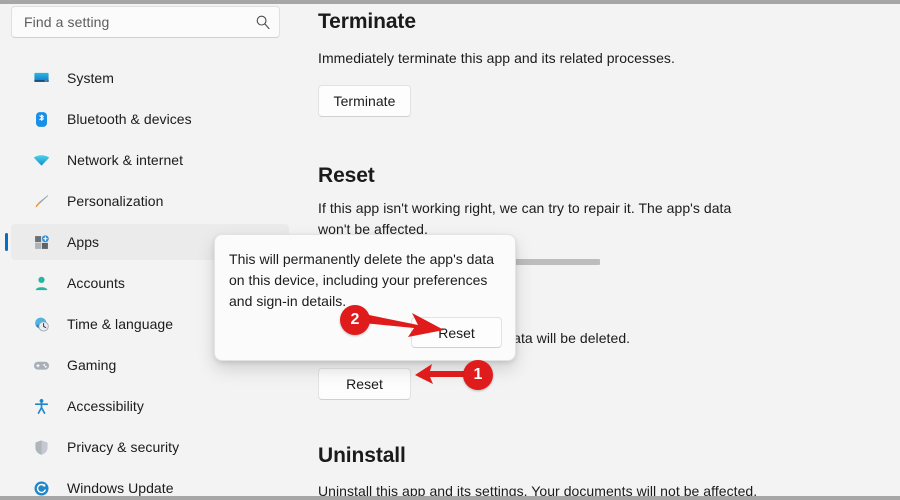 This screenshot has width=900, height=500. I want to click on bluetooth-icon, so click(41, 119).